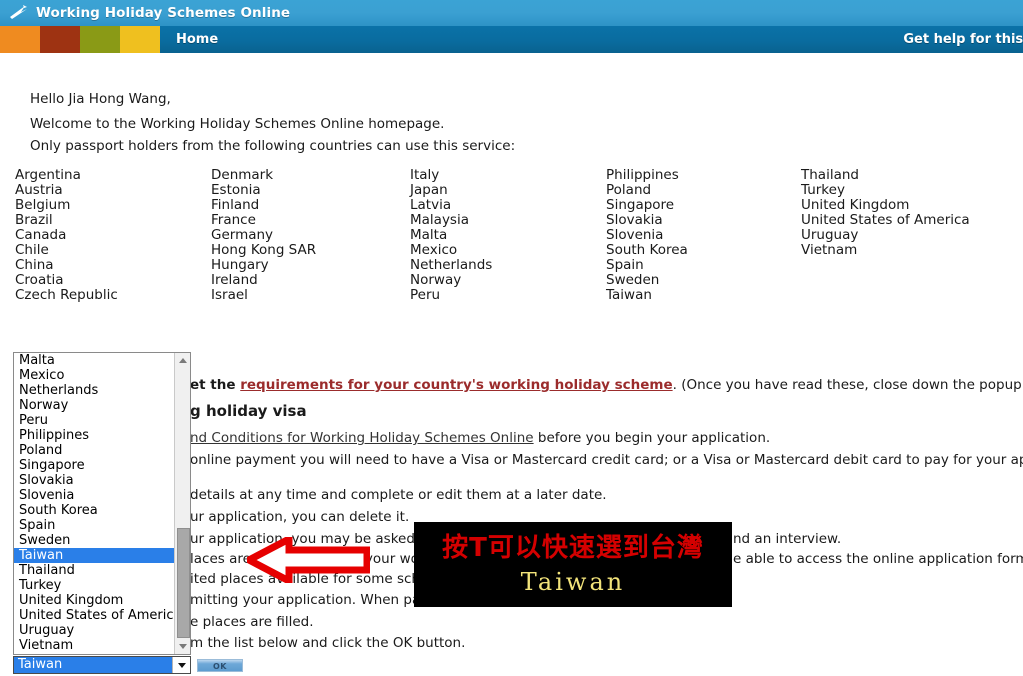 The height and width of the screenshot is (676, 1023). Describe the element at coordinates (182, 503) in the screenshot. I see `dropdown-scrollbar` at that location.